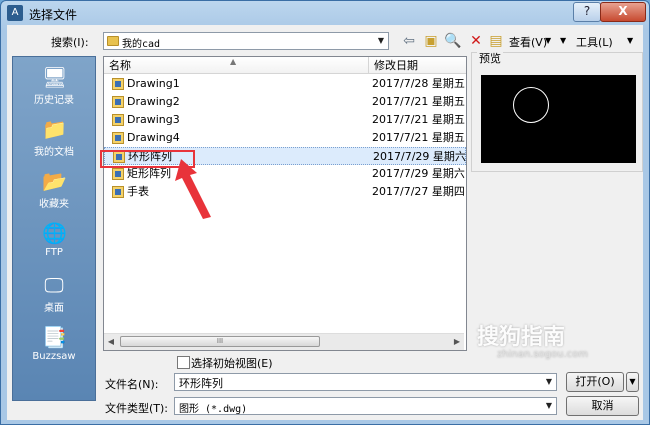 The width and height of the screenshot is (650, 425). Describe the element at coordinates (595, 382) in the screenshot. I see `open-button: 打开(O)` at that location.